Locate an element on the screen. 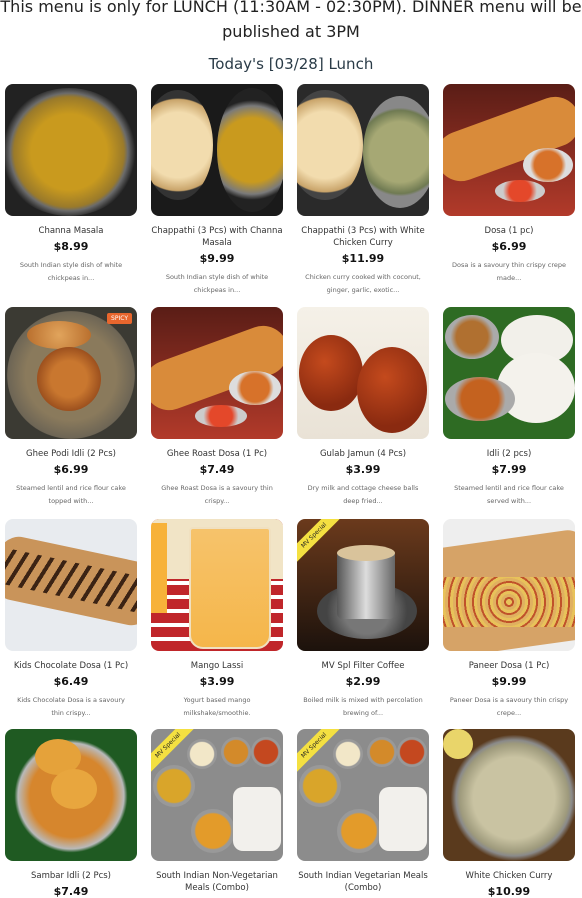 Image resolution: width=582 pixels, height=898 pixels. item-desc: Yogurt based mango milkshake/smoothie. is located at coordinates (217, 706).